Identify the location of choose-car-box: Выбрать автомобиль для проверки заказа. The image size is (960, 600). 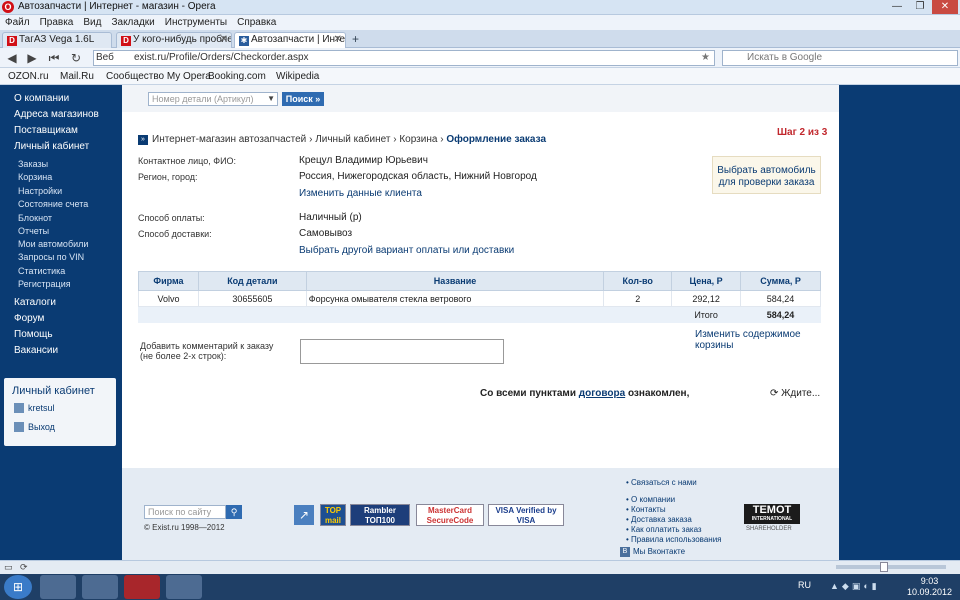
(766, 175).